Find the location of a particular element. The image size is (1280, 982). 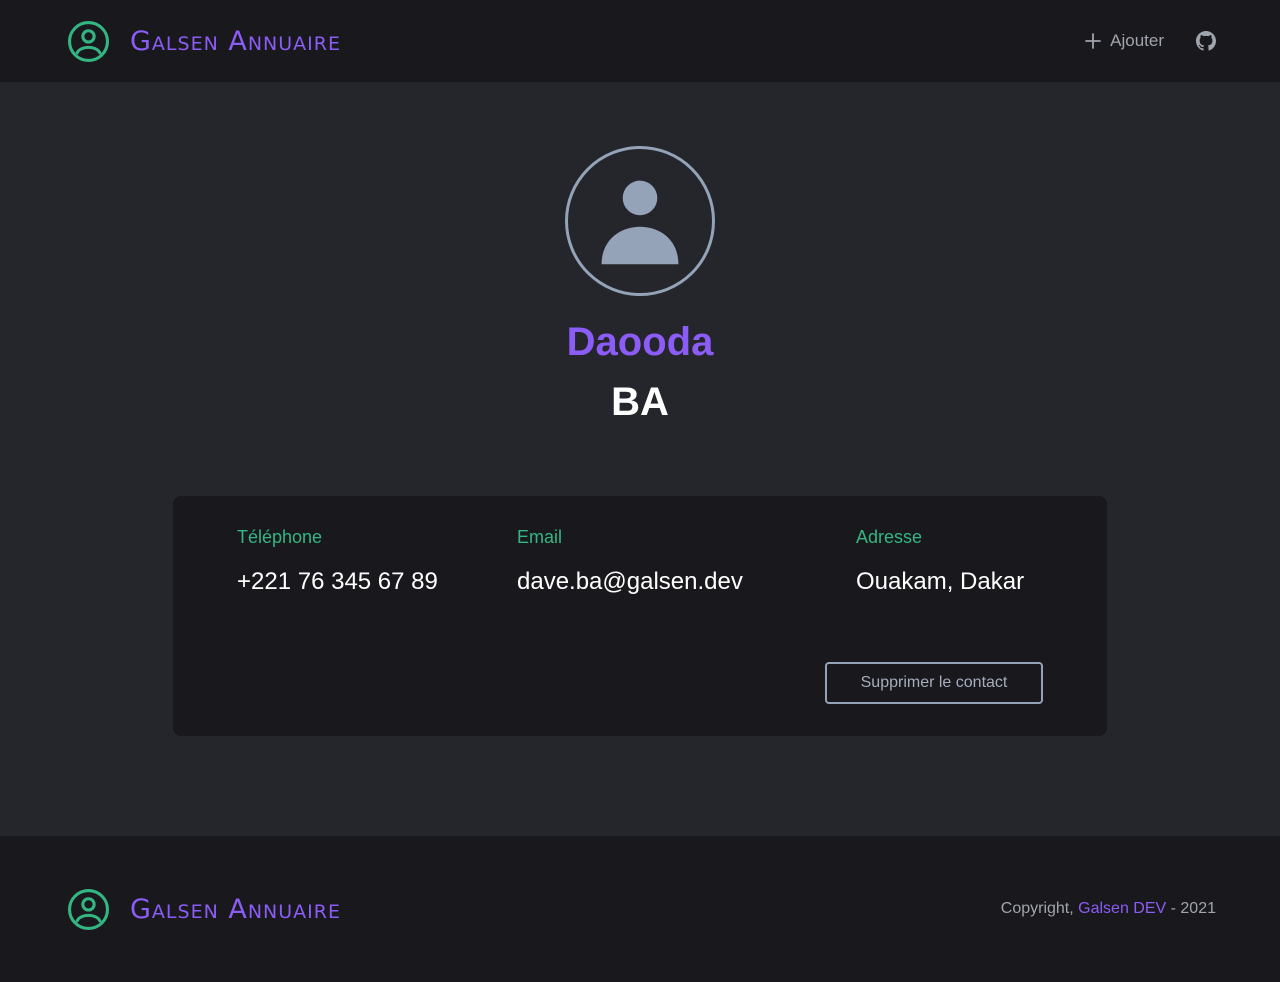

copyright-suffix: - 2021 is located at coordinates (1191, 908).